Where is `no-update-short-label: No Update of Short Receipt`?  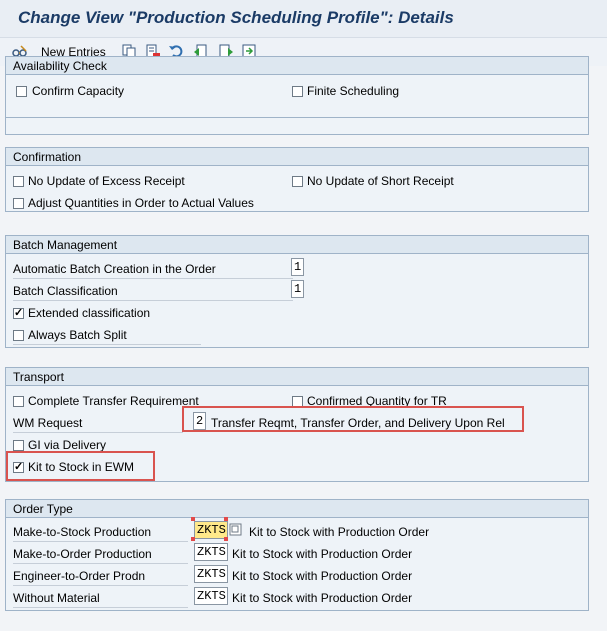 no-update-short-label: No Update of Short Receipt is located at coordinates (380, 181).